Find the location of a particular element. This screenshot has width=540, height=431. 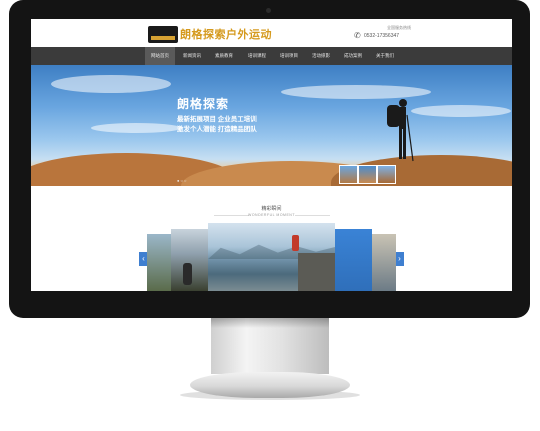

nav-item-gallery: 活动掠影 is located at coordinates (321, 56).